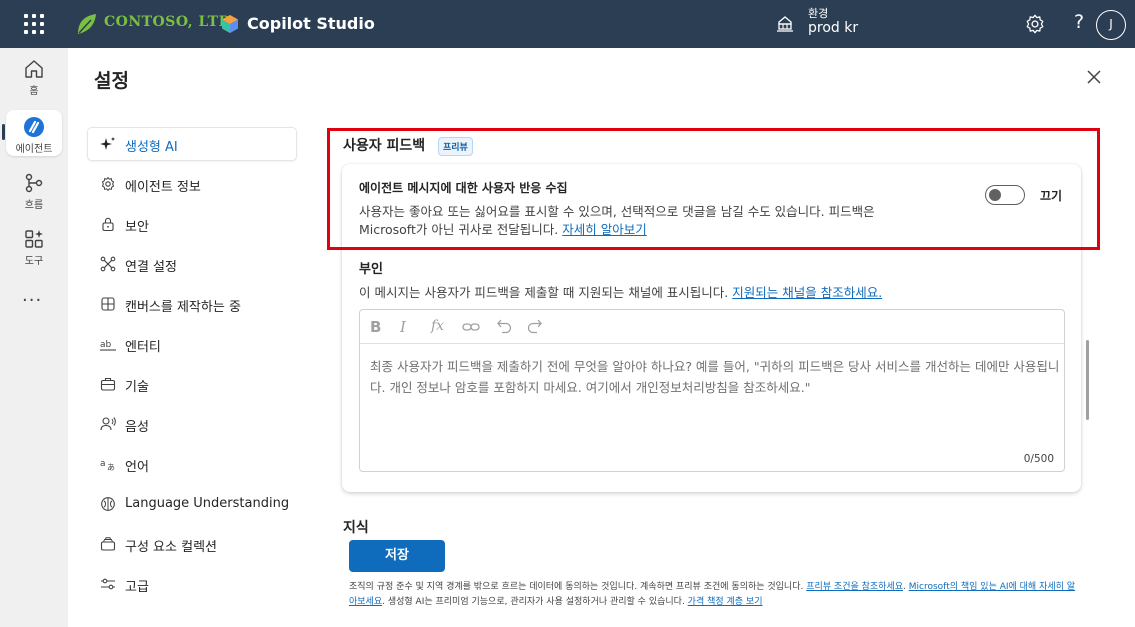 The height and width of the screenshot is (627, 1135). What do you see at coordinates (151, 267) in the screenshot?
I see `nav-label: 연결 설정` at bounding box center [151, 267].